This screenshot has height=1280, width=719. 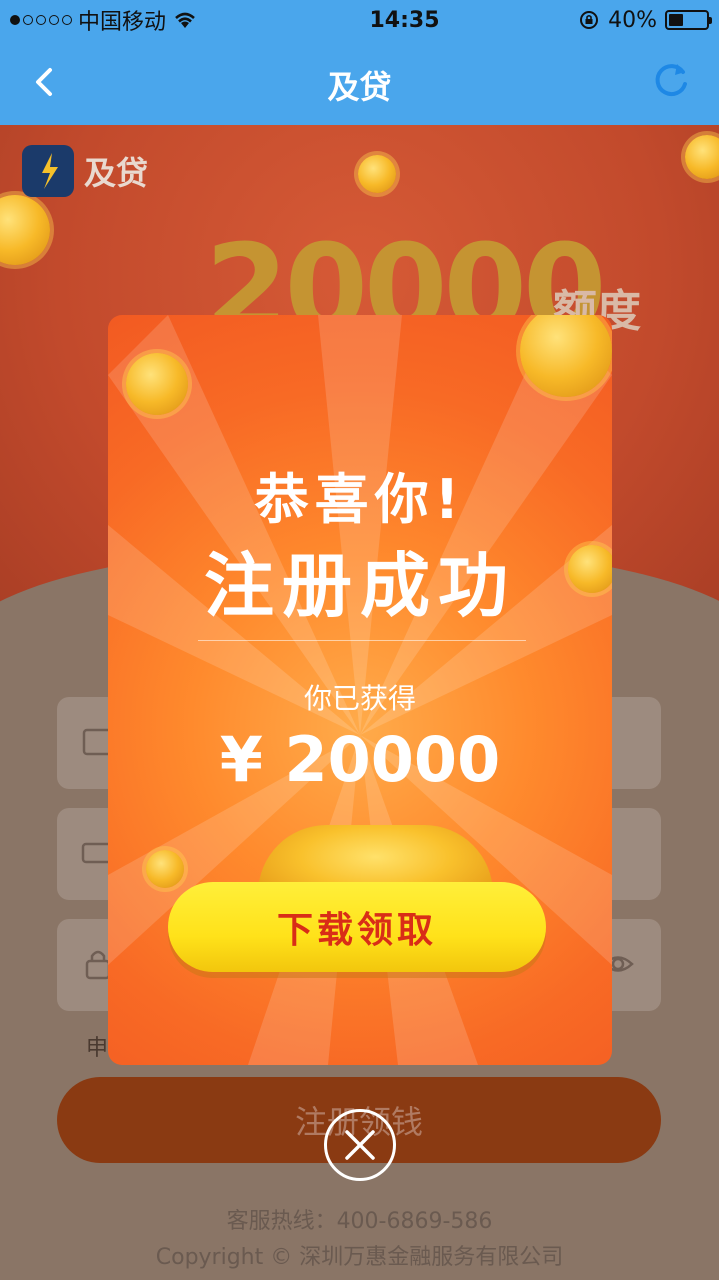 What do you see at coordinates (360, 499) in the screenshot?
I see `congrats-title: 恭喜你!` at bounding box center [360, 499].